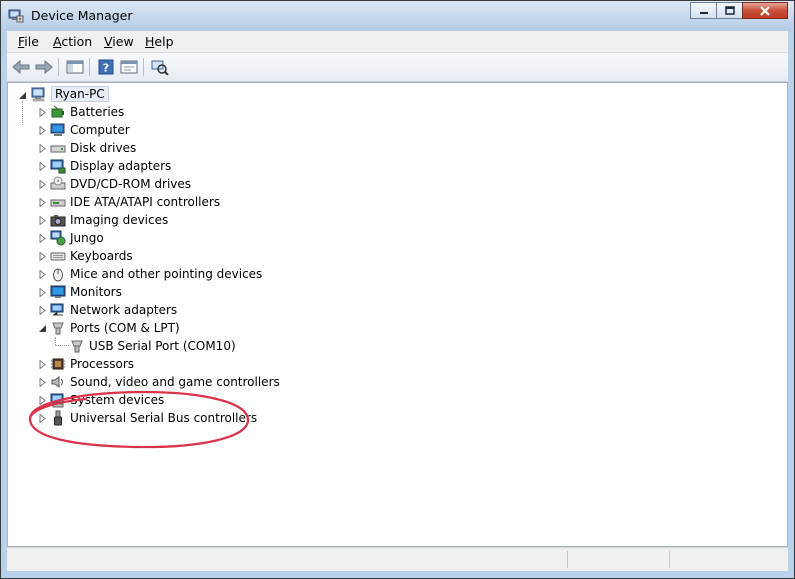 The image size is (795, 579). I want to click on tree-category-label: Sound, video and game controllers, so click(175, 382).